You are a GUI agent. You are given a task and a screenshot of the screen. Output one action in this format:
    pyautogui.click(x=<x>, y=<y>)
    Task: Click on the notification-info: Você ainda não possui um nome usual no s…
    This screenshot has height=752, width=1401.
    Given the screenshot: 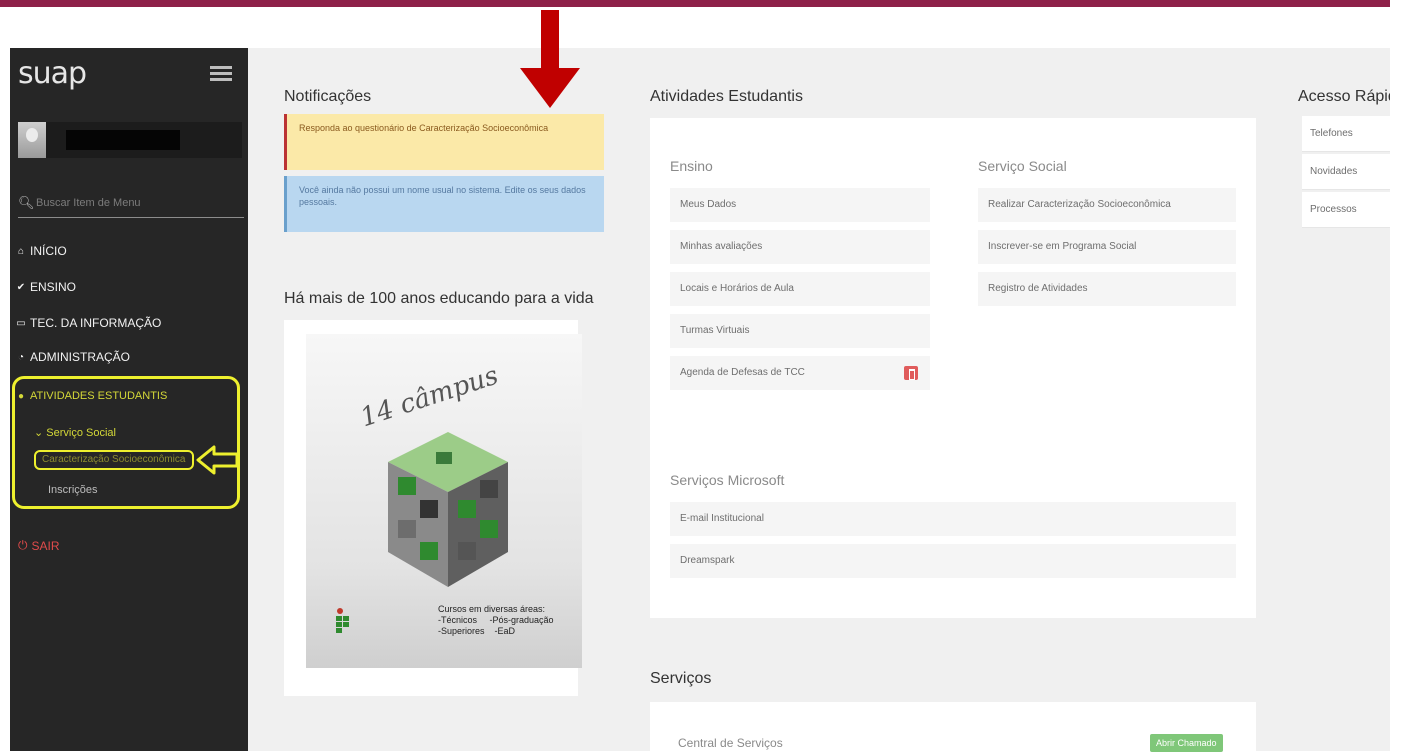 What is the action you would take?
    pyautogui.click(x=444, y=204)
    